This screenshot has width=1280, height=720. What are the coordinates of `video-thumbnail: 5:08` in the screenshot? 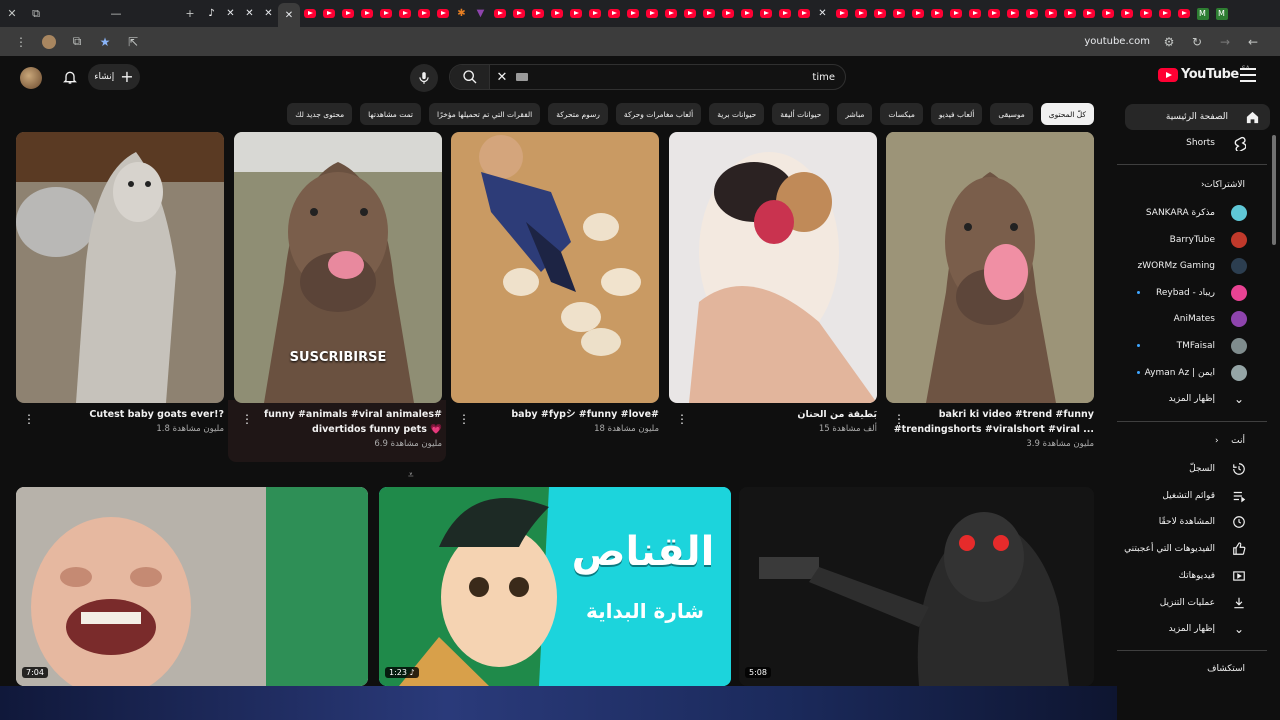 It's located at (916, 586).